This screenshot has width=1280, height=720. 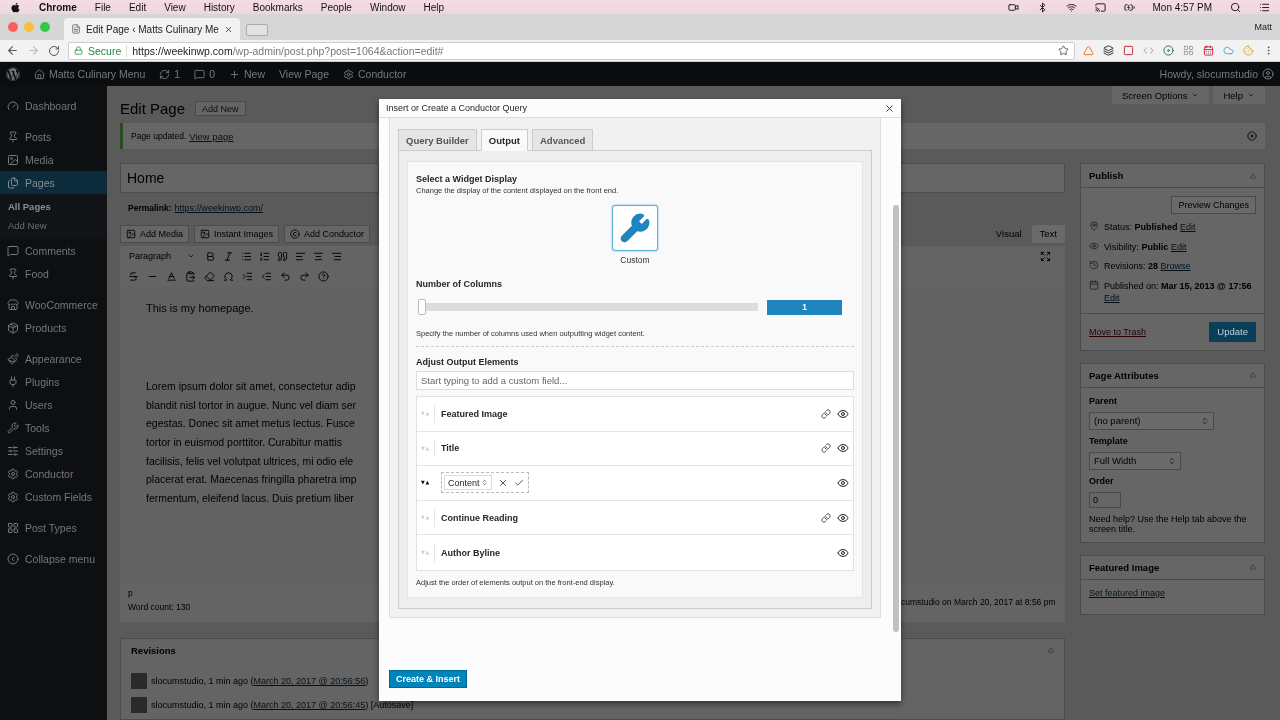 I want to click on strikethrough-icon, so click(x=133, y=276).